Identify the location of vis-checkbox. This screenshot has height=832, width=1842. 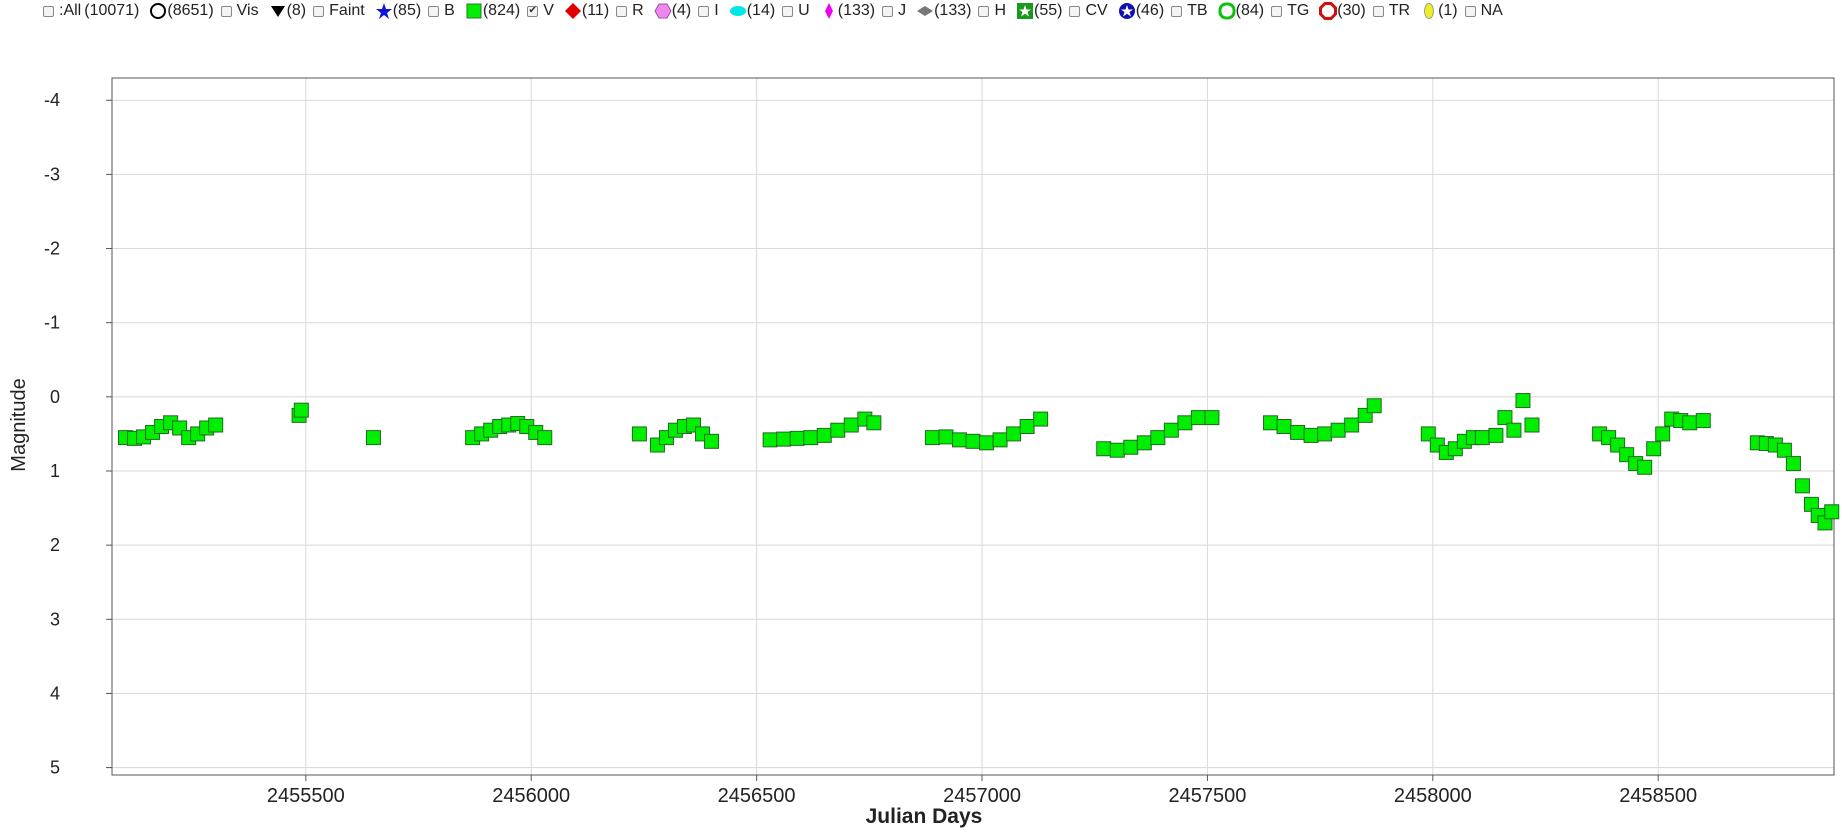
(226, 11).